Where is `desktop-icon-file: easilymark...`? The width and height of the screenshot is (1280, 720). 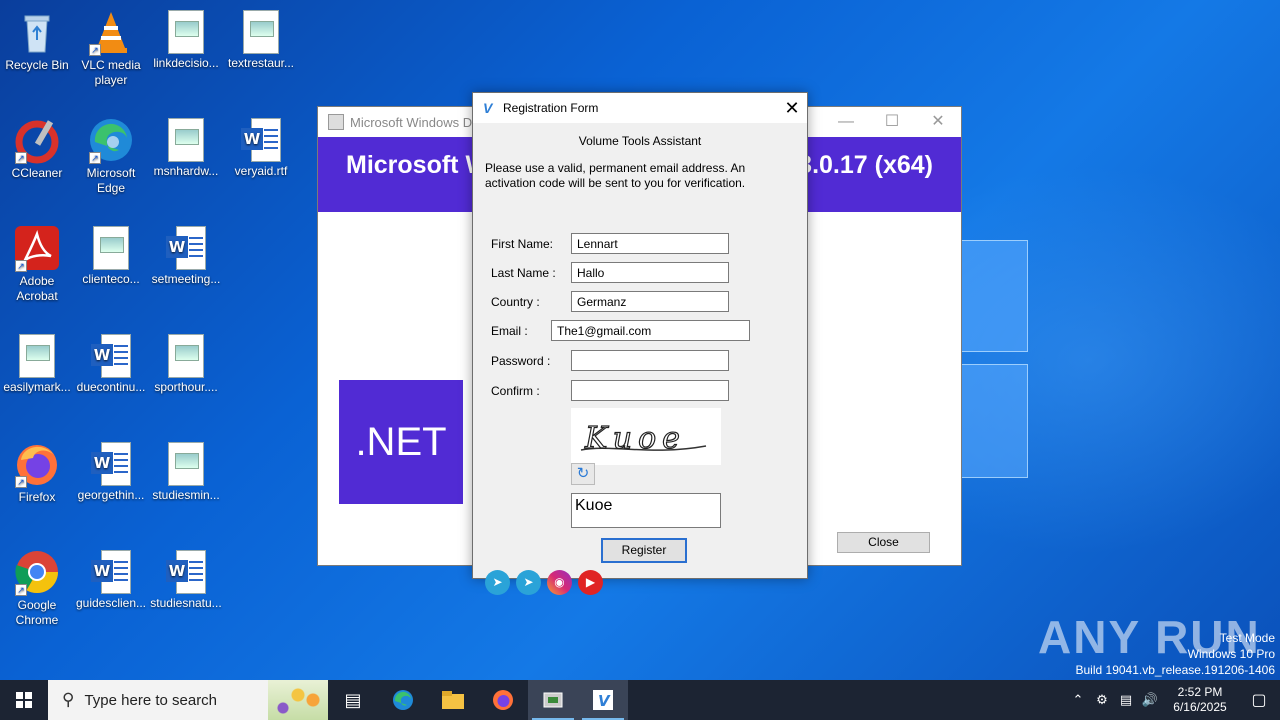
desktop-icon-file: easilymark... is located at coordinates (37, 363).